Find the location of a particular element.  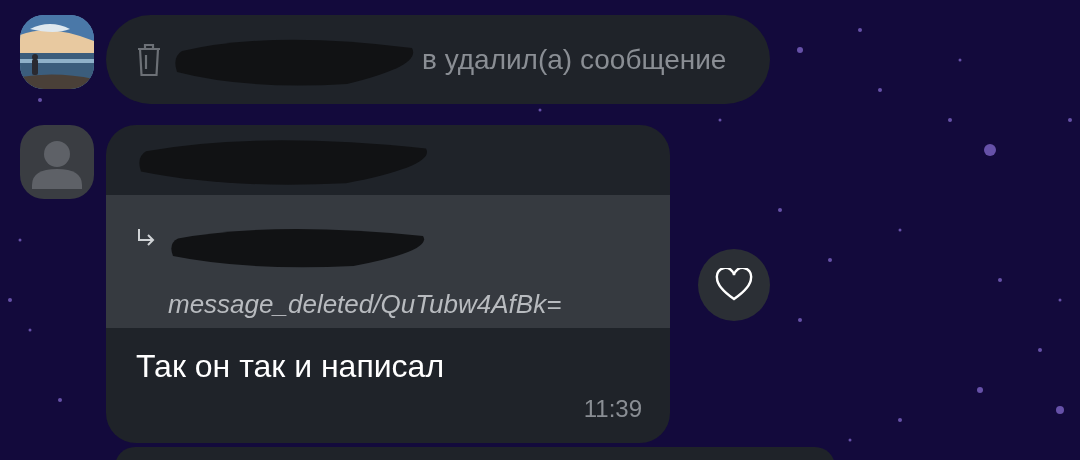

reply-arrow-icon is located at coordinates (146, 237).